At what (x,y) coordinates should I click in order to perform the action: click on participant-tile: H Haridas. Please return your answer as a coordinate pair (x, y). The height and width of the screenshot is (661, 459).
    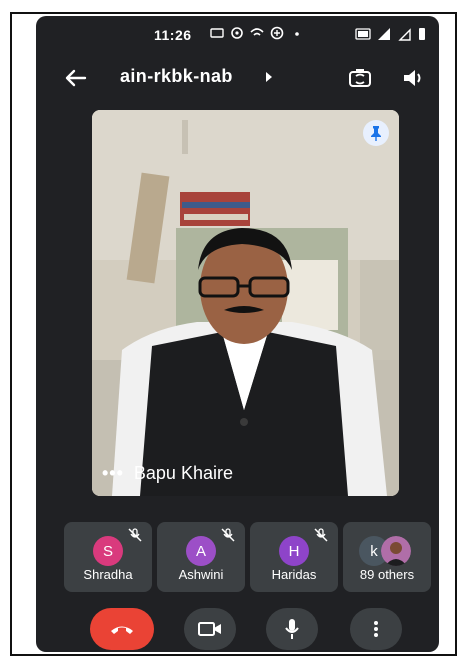
    Looking at the image, I should click on (294, 557).